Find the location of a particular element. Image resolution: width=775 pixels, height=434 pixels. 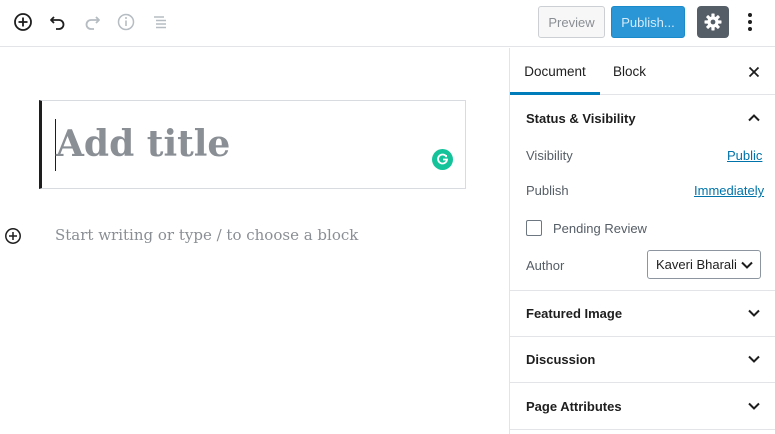

discussion-toggle: Discussion is located at coordinates (560, 359).